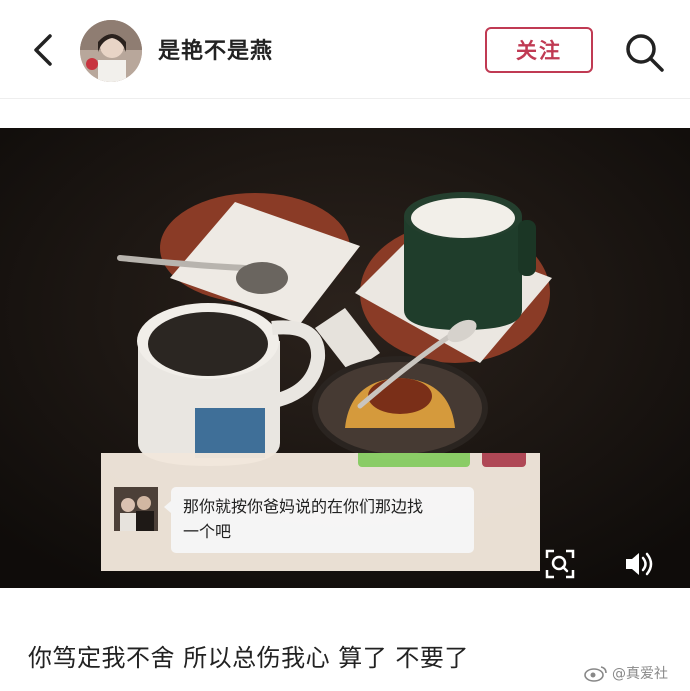 Image resolution: width=690 pixels, height=691 pixels. Describe the element at coordinates (248, 658) in the screenshot. I see `post-caption: 你笃定我不舍 所以总伤我心 算了 不要了` at that location.